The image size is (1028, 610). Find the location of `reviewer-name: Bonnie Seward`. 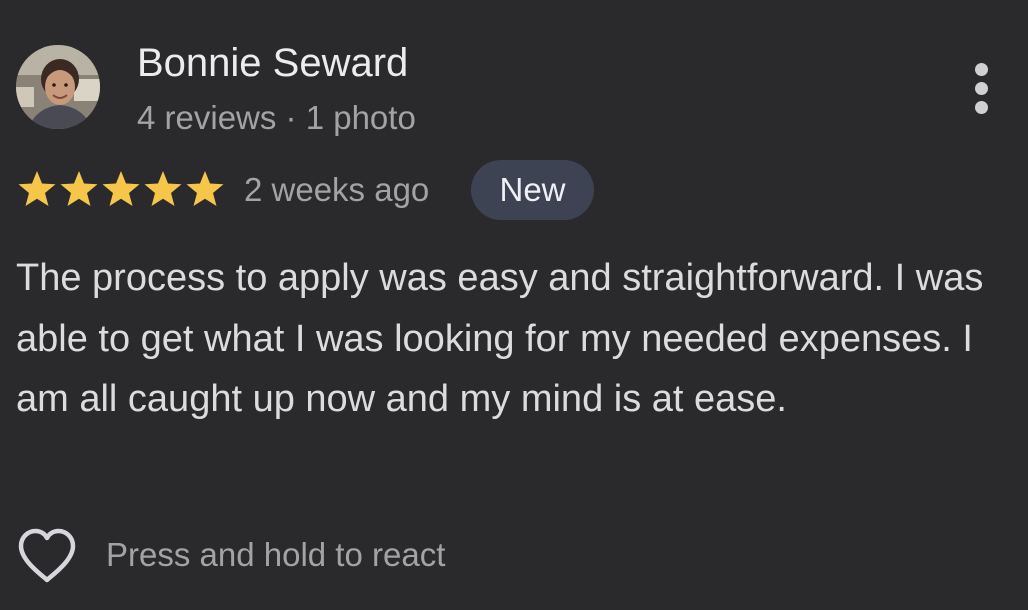

reviewer-name: Bonnie Seward is located at coordinates (272, 63).